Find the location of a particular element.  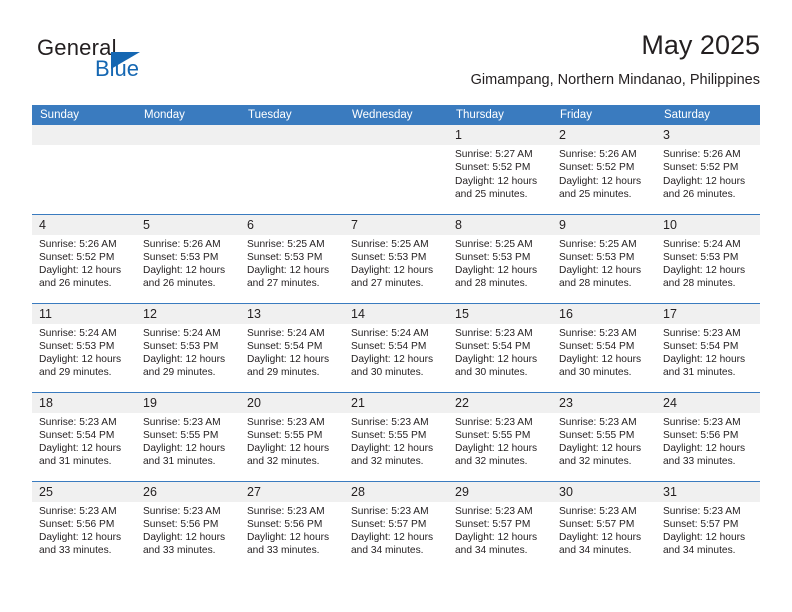

day-number: 30 is located at coordinates (604, 491).